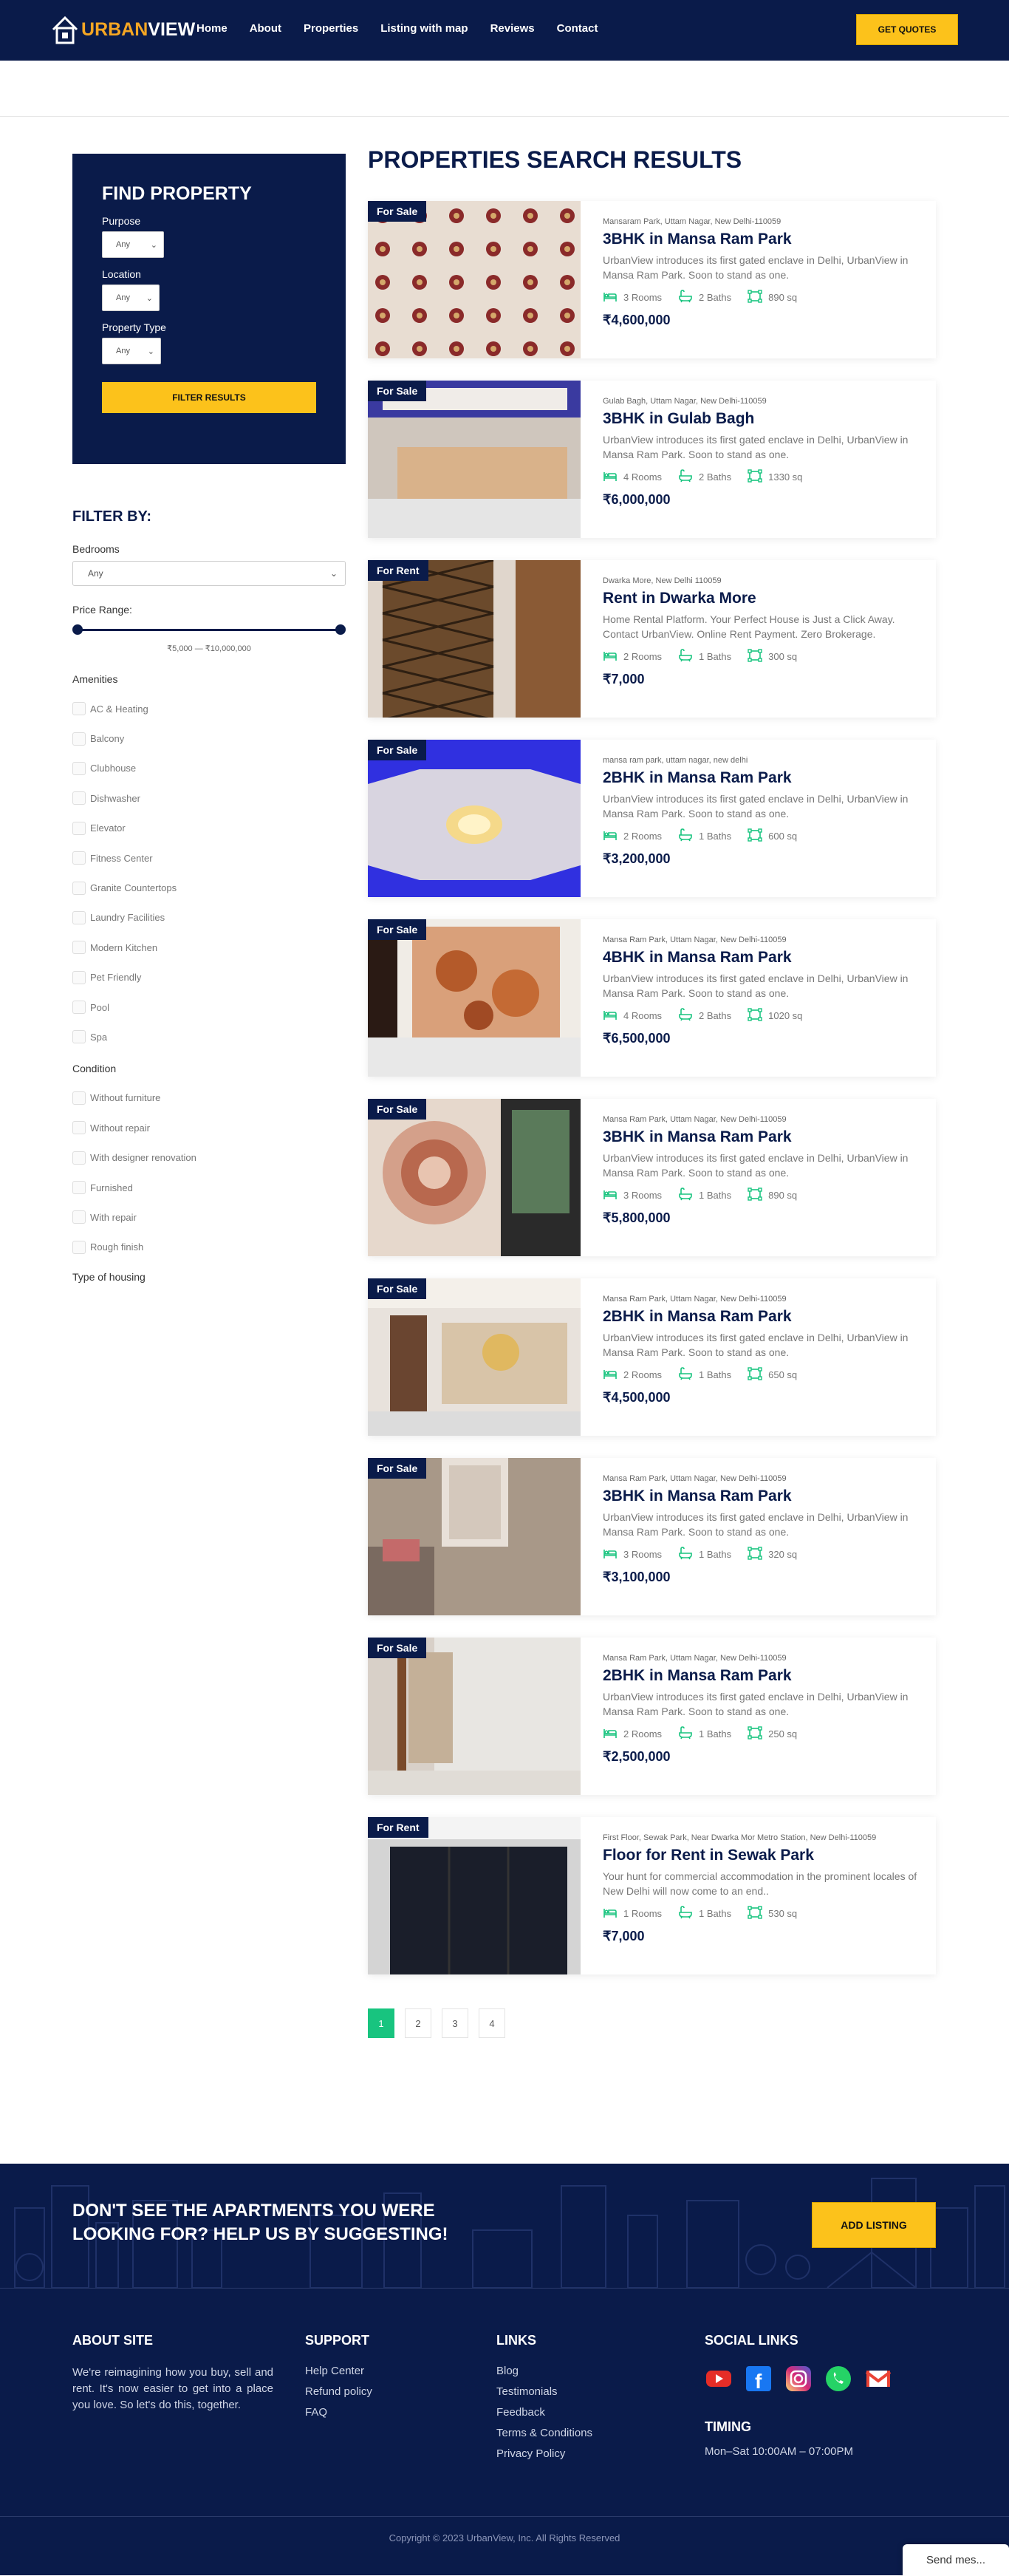 The width and height of the screenshot is (1009, 2576). Describe the element at coordinates (798, 2379) in the screenshot. I see `instagram-icon` at that location.